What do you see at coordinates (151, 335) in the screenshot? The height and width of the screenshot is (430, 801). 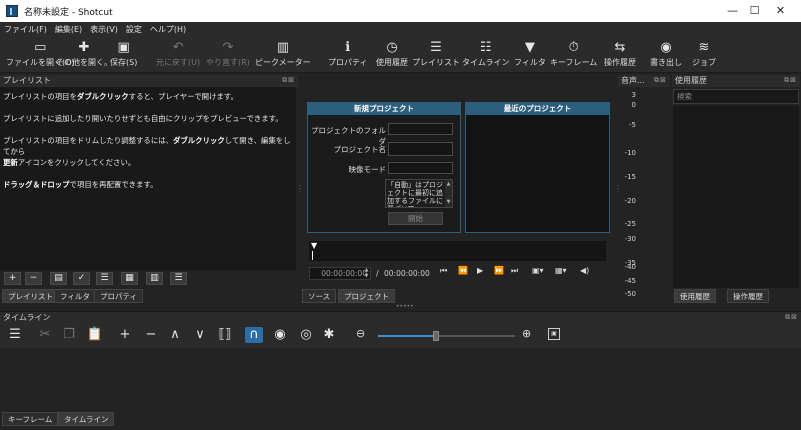 I see `remove-icon: −` at bounding box center [151, 335].